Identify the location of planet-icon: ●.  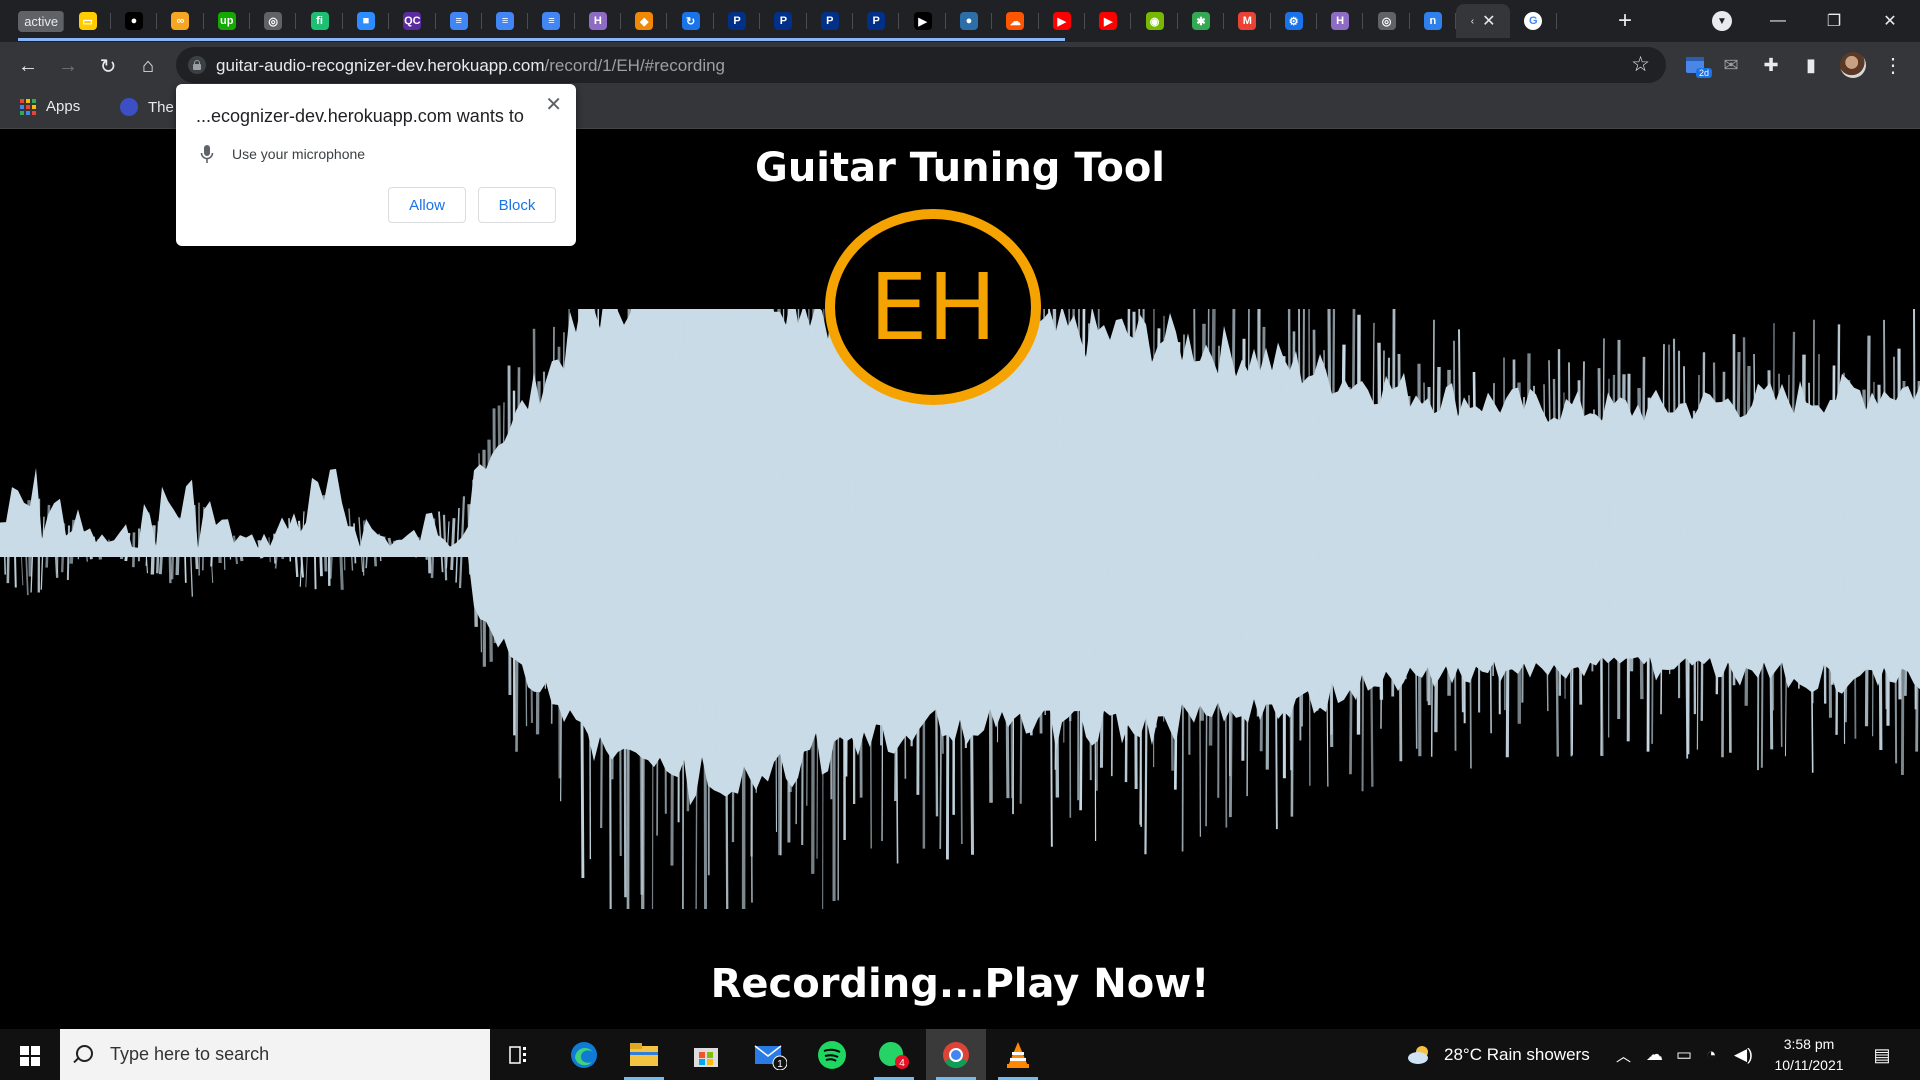
(969, 21).